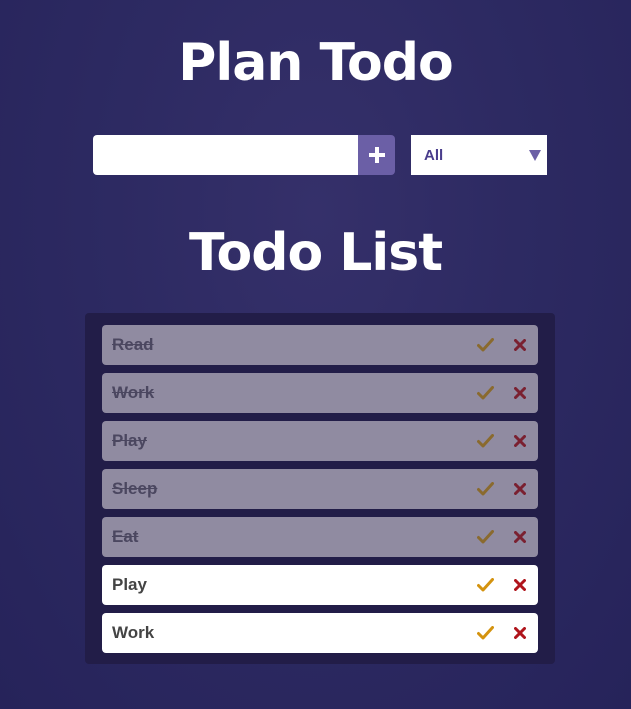 This screenshot has height=709, width=631. What do you see at coordinates (315, 253) in the screenshot?
I see `todo-list-title: Todo List` at bounding box center [315, 253].